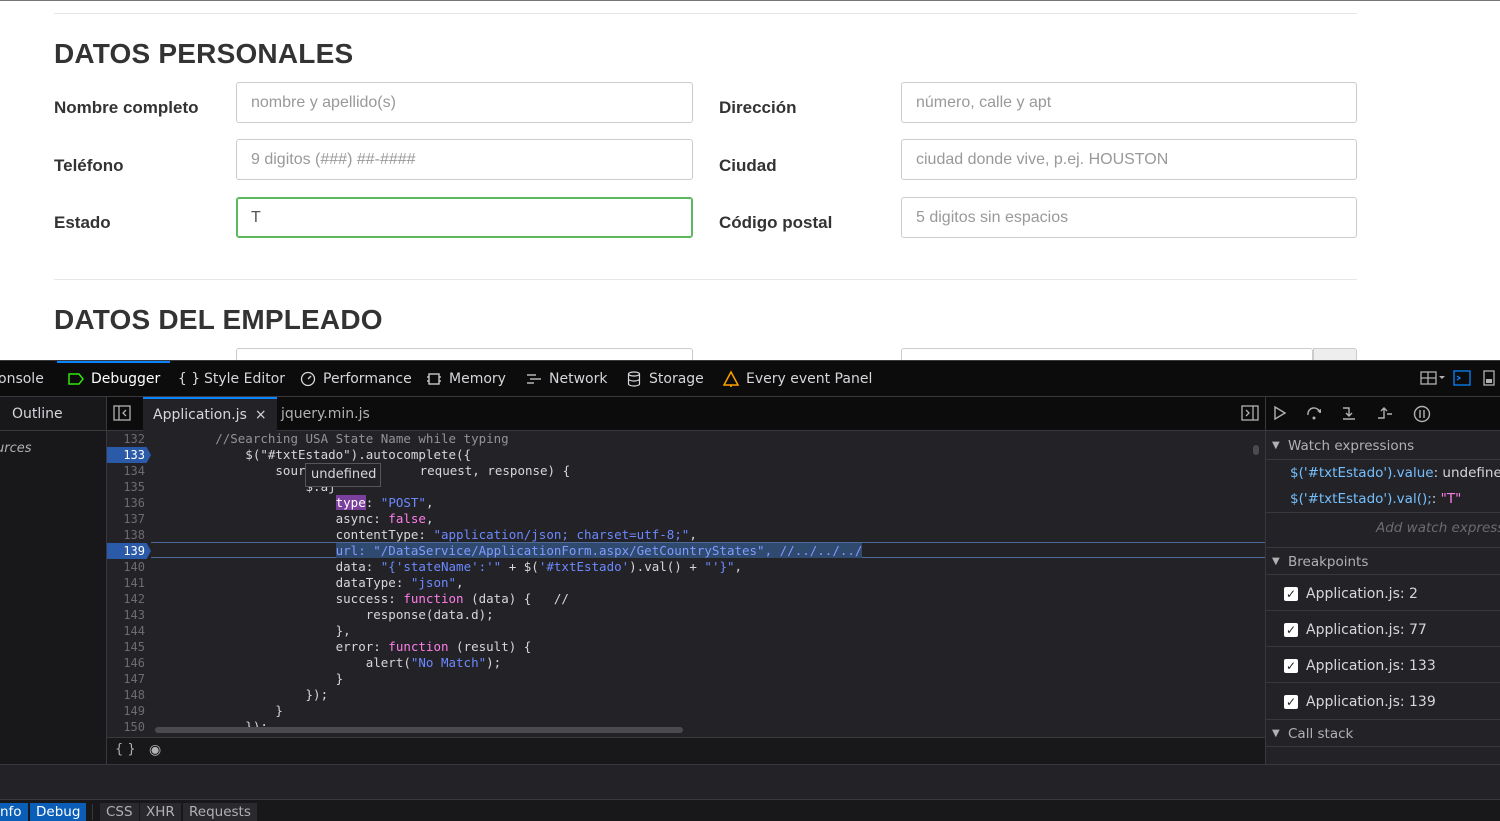  What do you see at coordinates (119, 812) in the screenshot?
I see `filter-css-button: CSS` at bounding box center [119, 812].